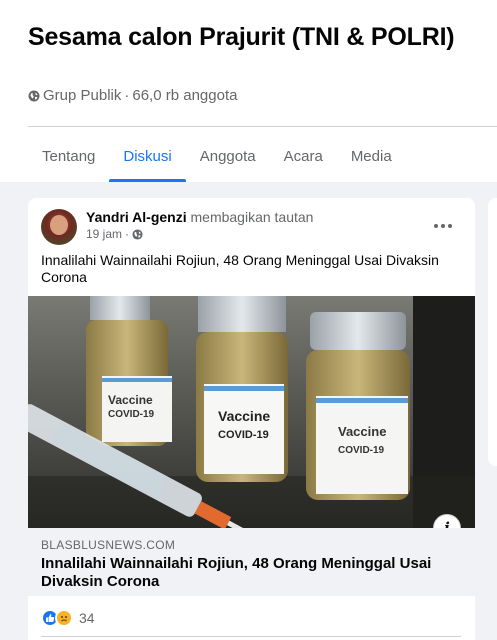 This screenshot has height=640, width=497. Describe the element at coordinates (244, 416) in the screenshot. I see `vial-label-1: Vaccine` at that location.